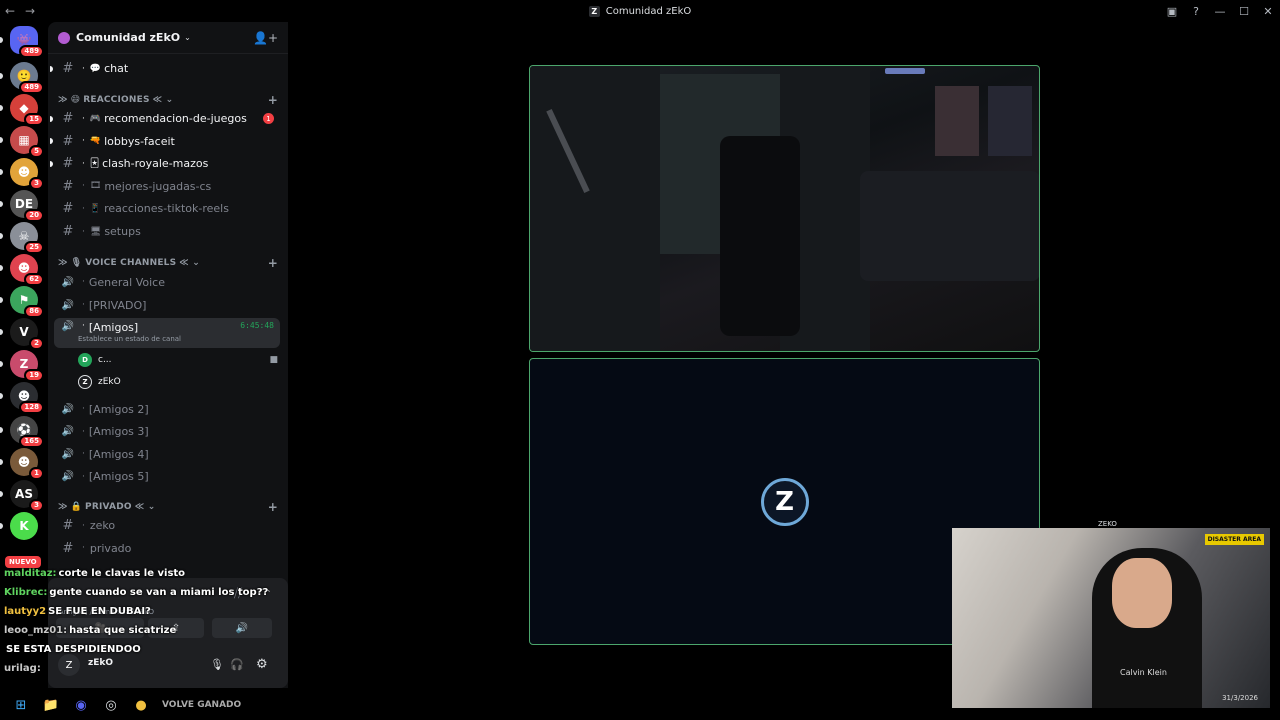  I want to click on channel-label: clash-royale-mazos, so click(155, 164).